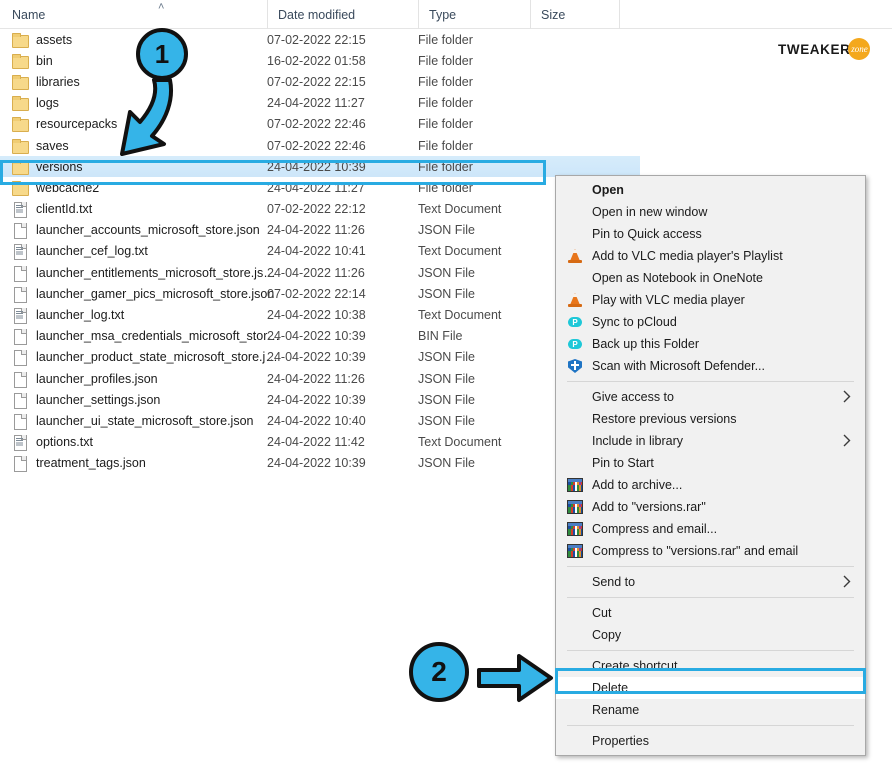  What do you see at coordinates (320, 167) in the screenshot?
I see `file-row: versions 24-04-2022 10:39 File folder` at bounding box center [320, 167].